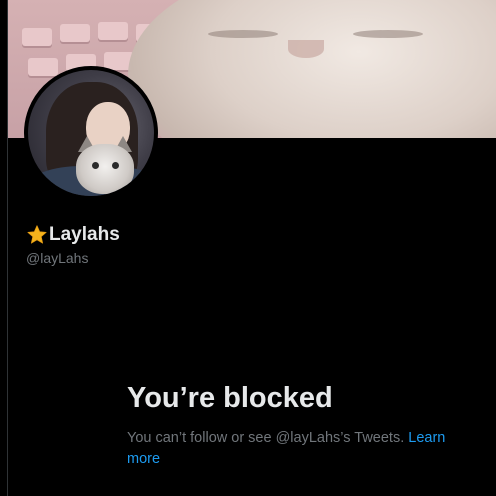 Image resolution: width=496 pixels, height=496 pixels. I want to click on star-icon, so click(37, 234).